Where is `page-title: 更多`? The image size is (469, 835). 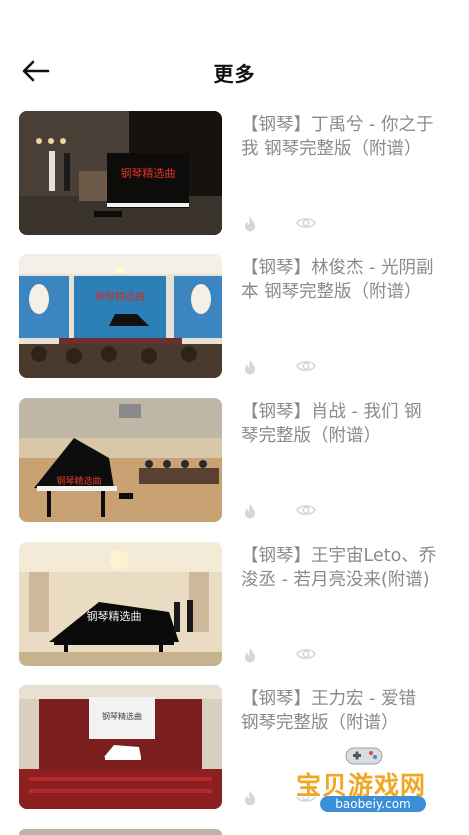 page-title: 更多 is located at coordinates (234, 74).